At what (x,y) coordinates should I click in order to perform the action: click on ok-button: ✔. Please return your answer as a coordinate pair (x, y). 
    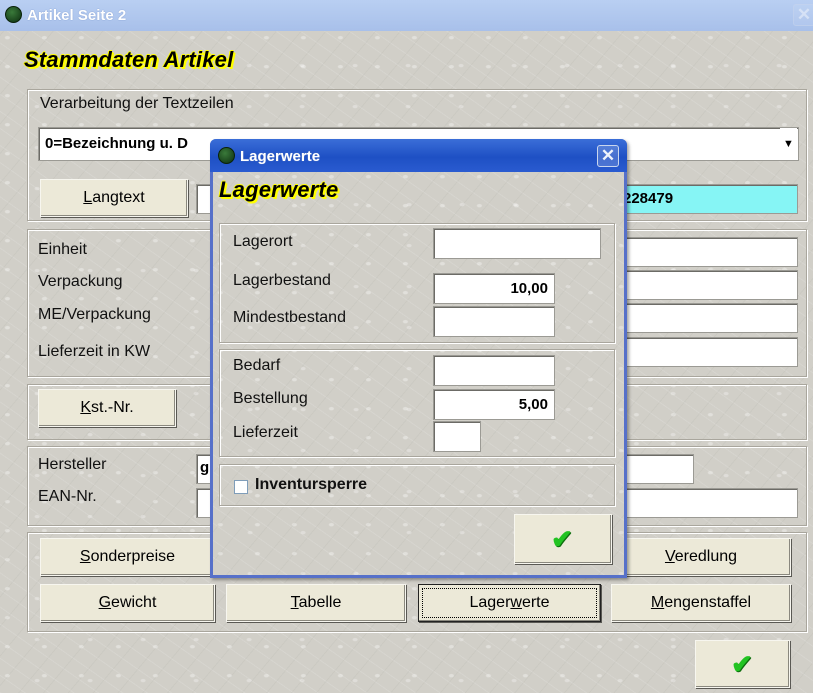
    Looking at the image, I should click on (742, 664).